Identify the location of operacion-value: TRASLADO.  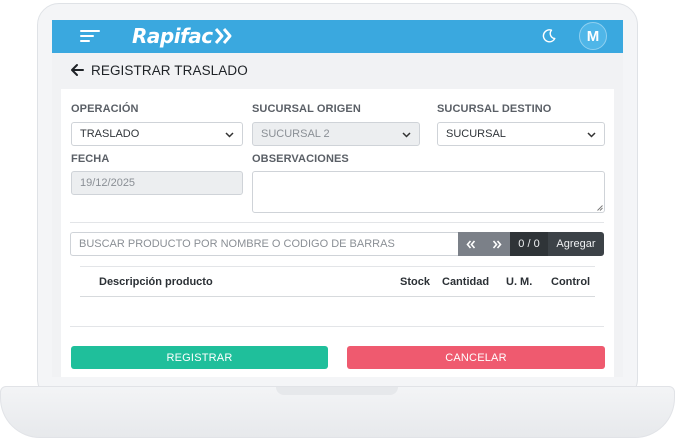
(110, 134).